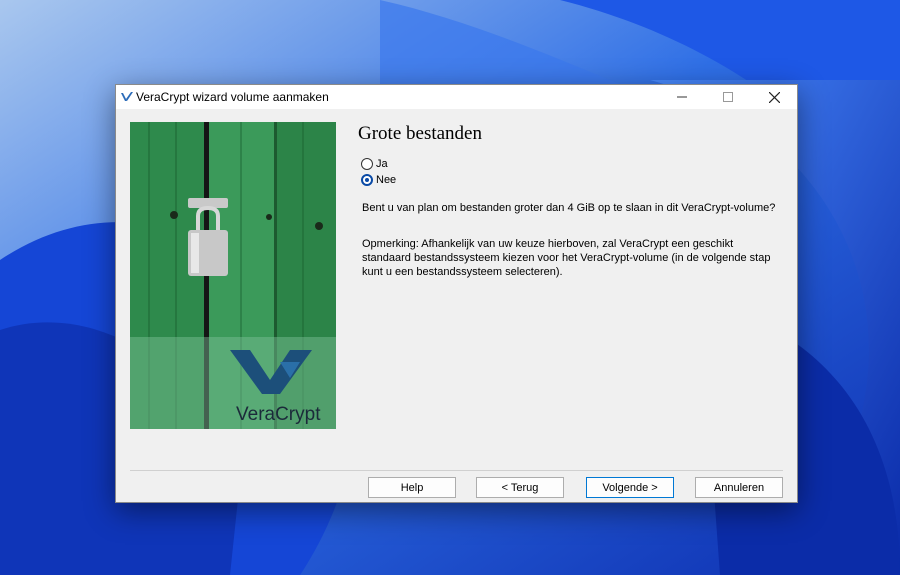  I want to click on radio-ja-label: Ja, so click(382, 164).